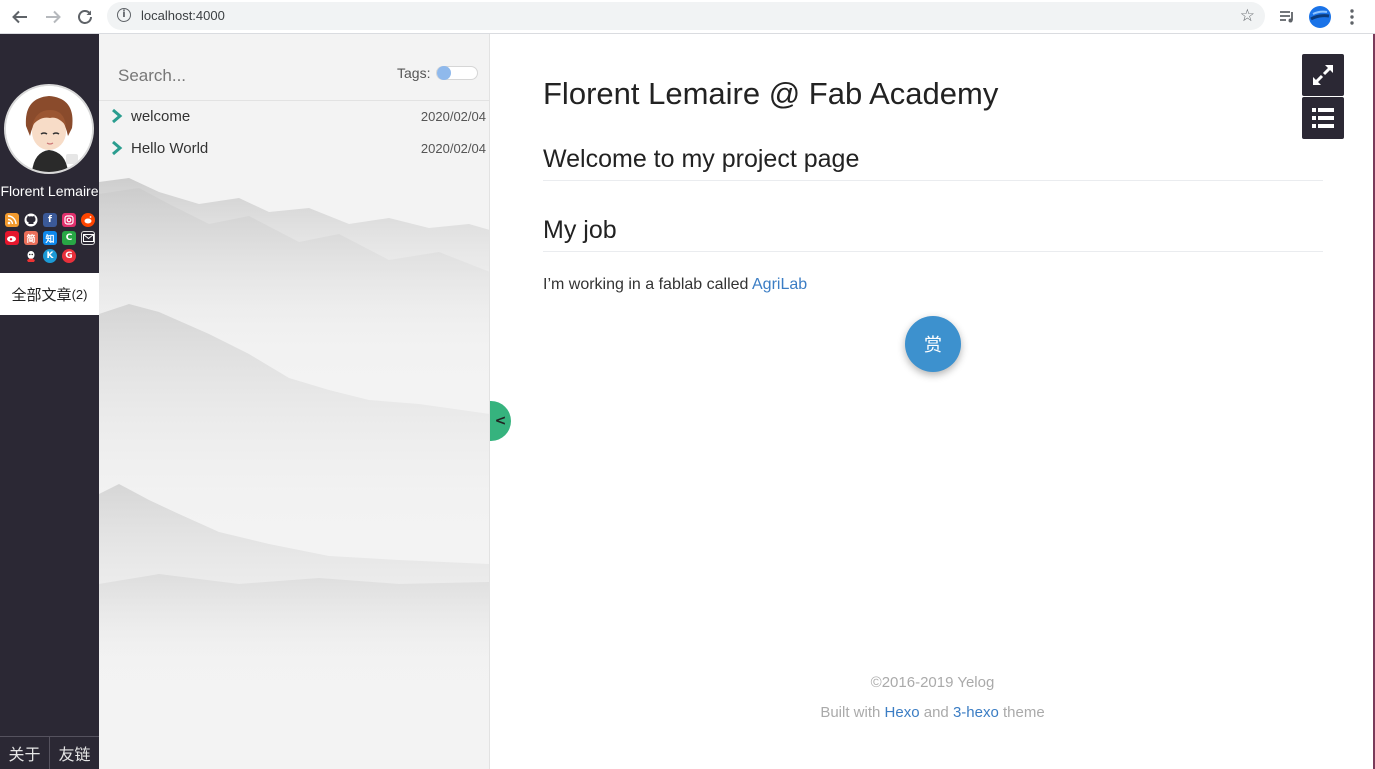  Describe the element at coordinates (779, 284) in the screenshot. I see `agrilab-link: AgriLab` at that location.